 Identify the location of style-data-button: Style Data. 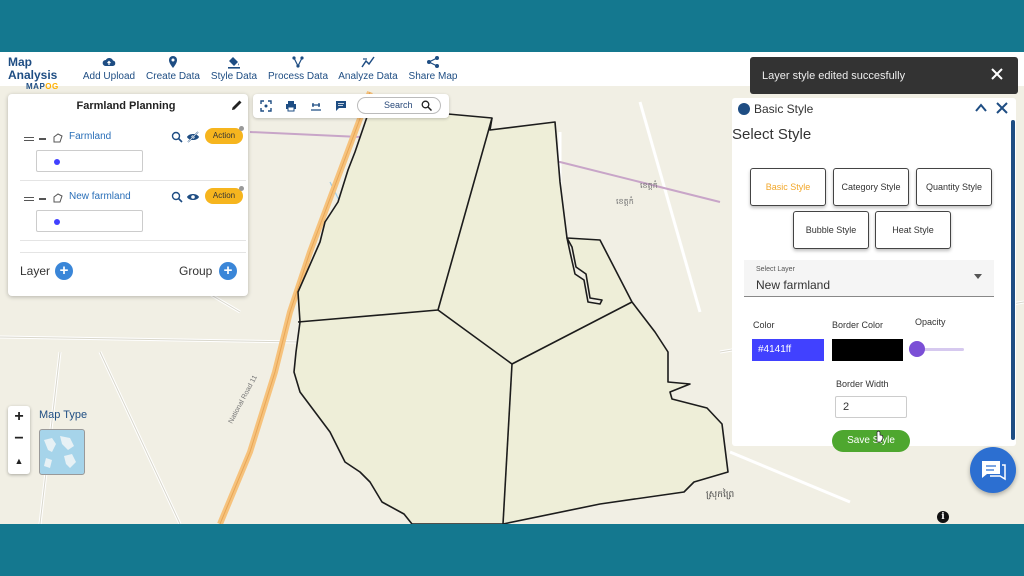
(234, 68).